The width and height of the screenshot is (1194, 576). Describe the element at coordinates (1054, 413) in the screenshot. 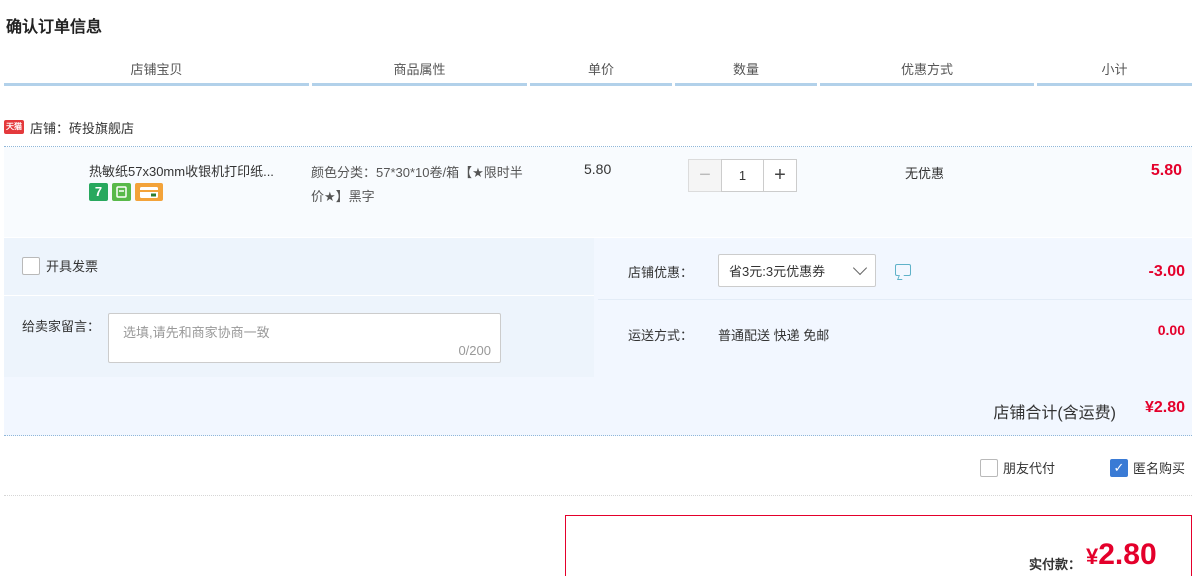

I see `shop-total-label: 店铺合计(含运费)` at that location.